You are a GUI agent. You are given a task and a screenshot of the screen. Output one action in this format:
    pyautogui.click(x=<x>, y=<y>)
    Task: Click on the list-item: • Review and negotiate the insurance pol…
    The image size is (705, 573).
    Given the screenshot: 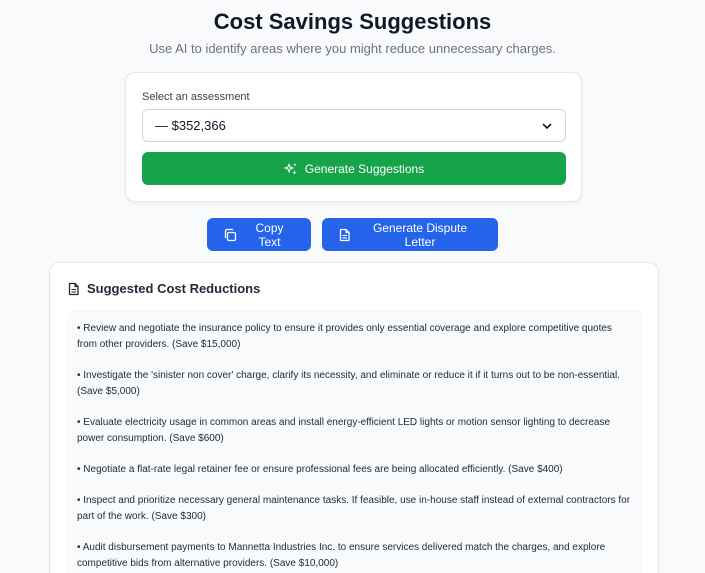 What is the action you would take?
    pyautogui.click(x=344, y=336)
    